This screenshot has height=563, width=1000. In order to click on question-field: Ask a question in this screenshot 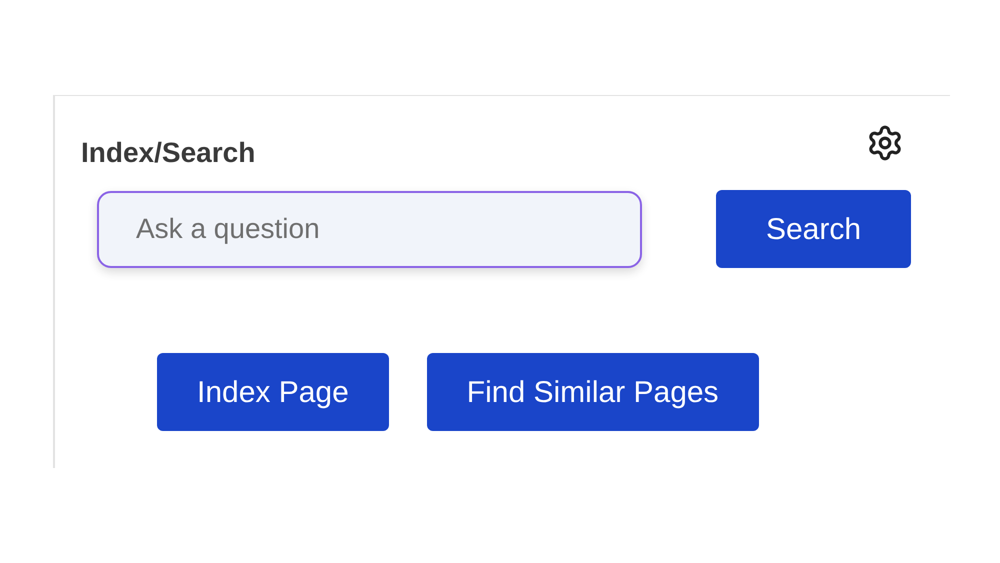, I will do `click(369, 229)`.